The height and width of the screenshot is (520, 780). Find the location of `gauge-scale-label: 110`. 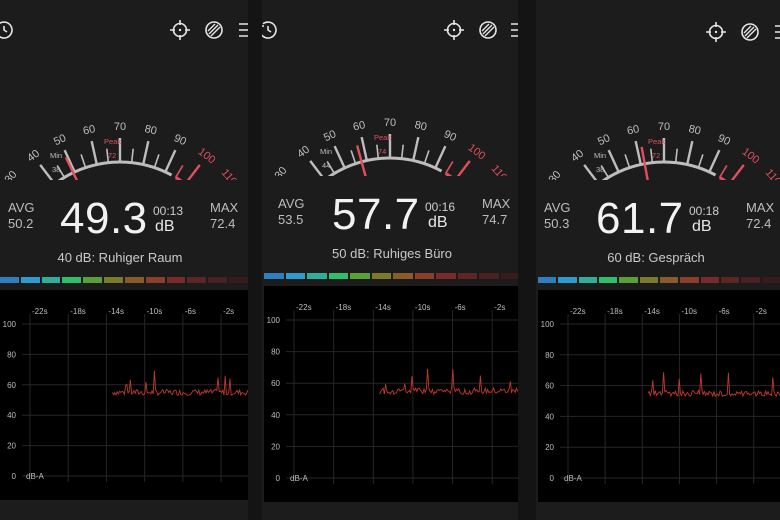

gauge-scale-label: 110 is located at coordinates (229, 173).